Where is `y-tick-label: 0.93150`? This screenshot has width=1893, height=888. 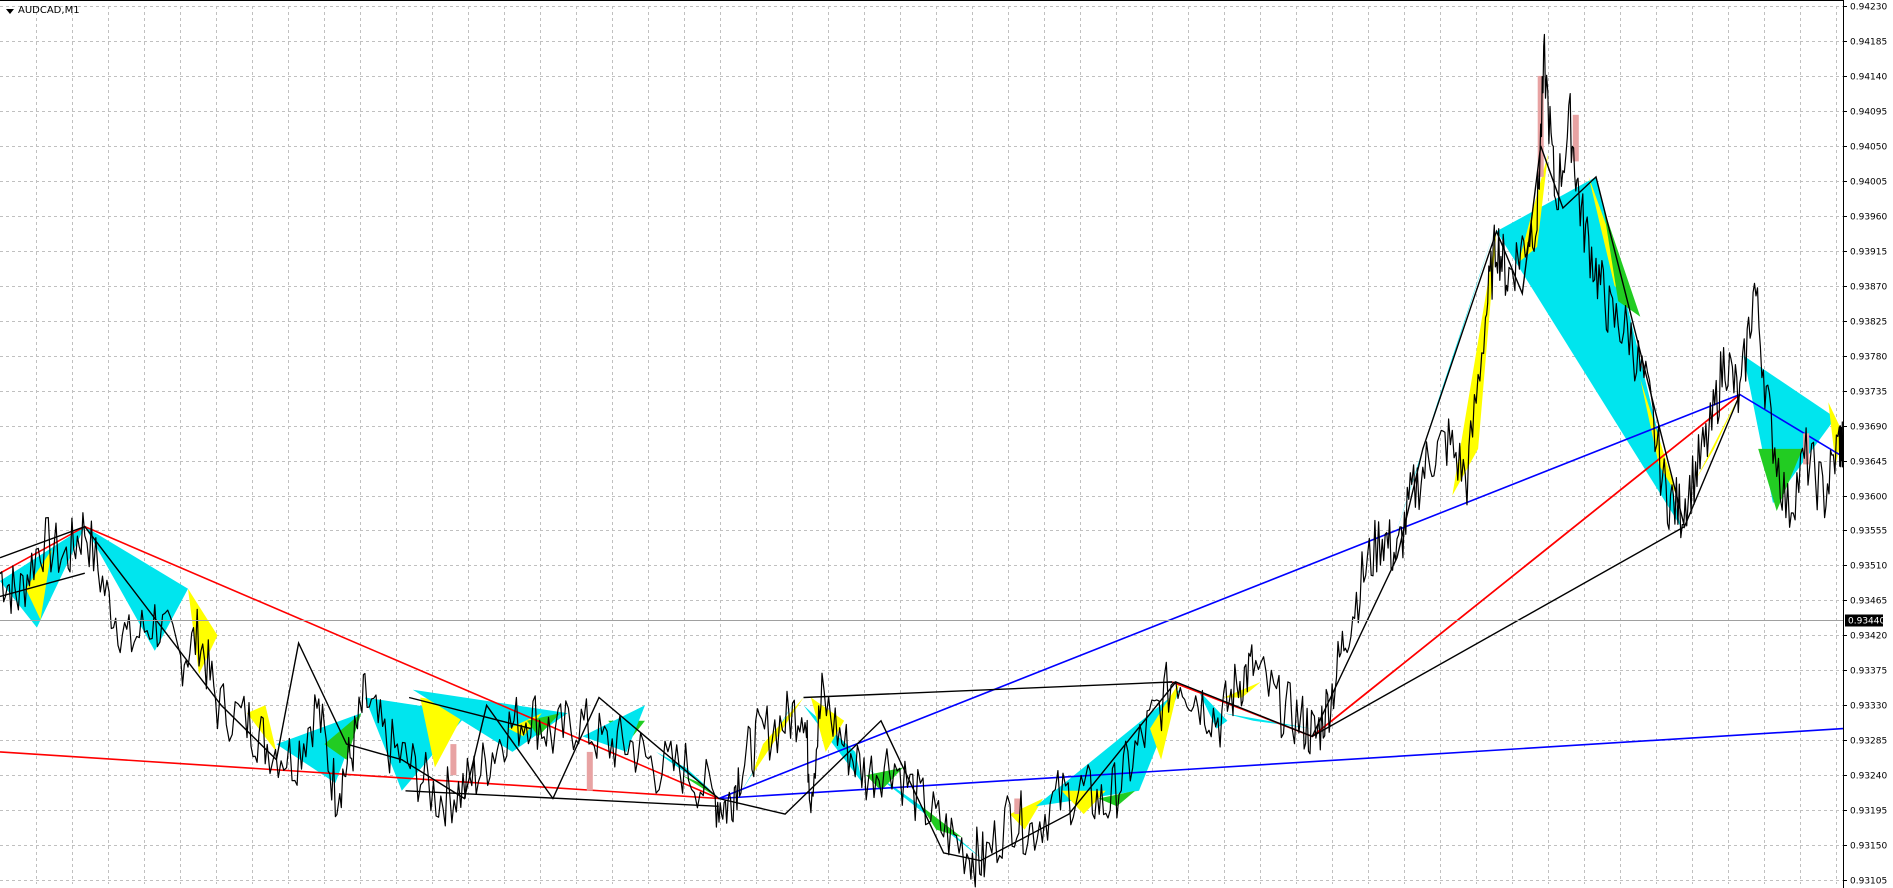
y-tick-label: 0.93150 is located at coordinates (1868, 847).